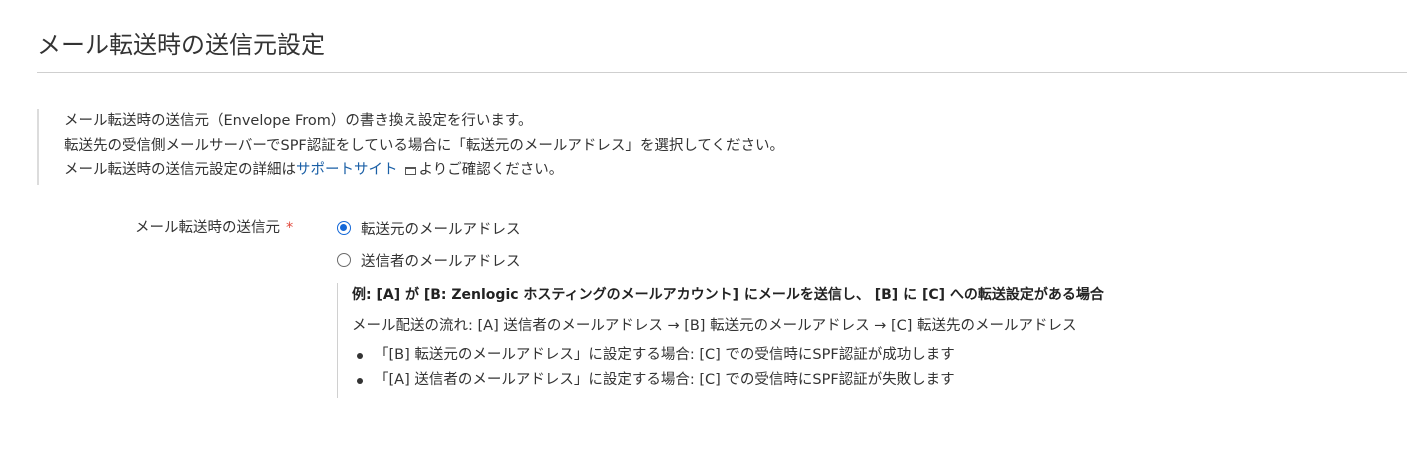 The height and width of the screenshot is (465, 1407). Describe the element at coordinates (491, 170) in the screenshot. I see `intro-line-3-suffix: よりご確認ください。` at that location.